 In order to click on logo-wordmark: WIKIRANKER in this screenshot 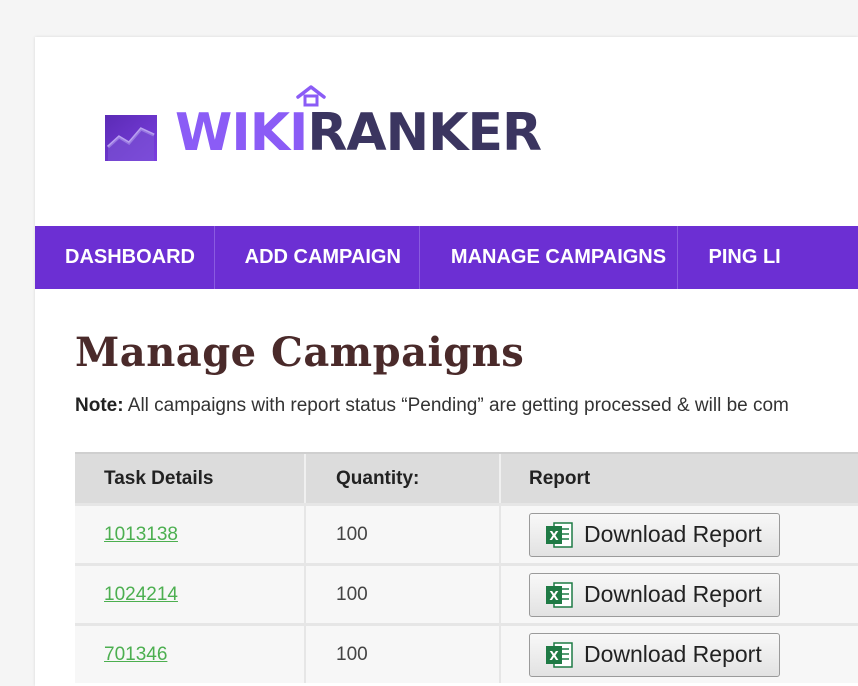, I will do `click(358, 133)`.